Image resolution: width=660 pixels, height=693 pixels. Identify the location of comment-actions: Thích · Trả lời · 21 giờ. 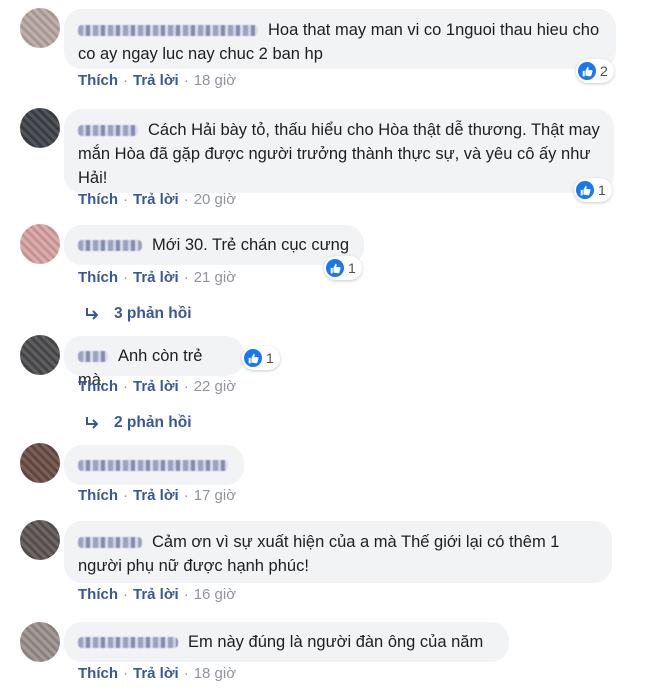
(157, 277).